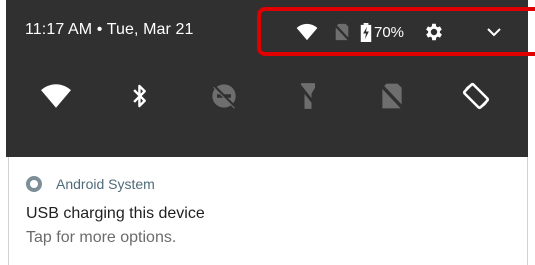 The width and height of the screenshot is (535, 265). What do you see at coordinates (105, 184) in the screenshot?
I see `app-name: Android System` at bounding box center [105, 184].